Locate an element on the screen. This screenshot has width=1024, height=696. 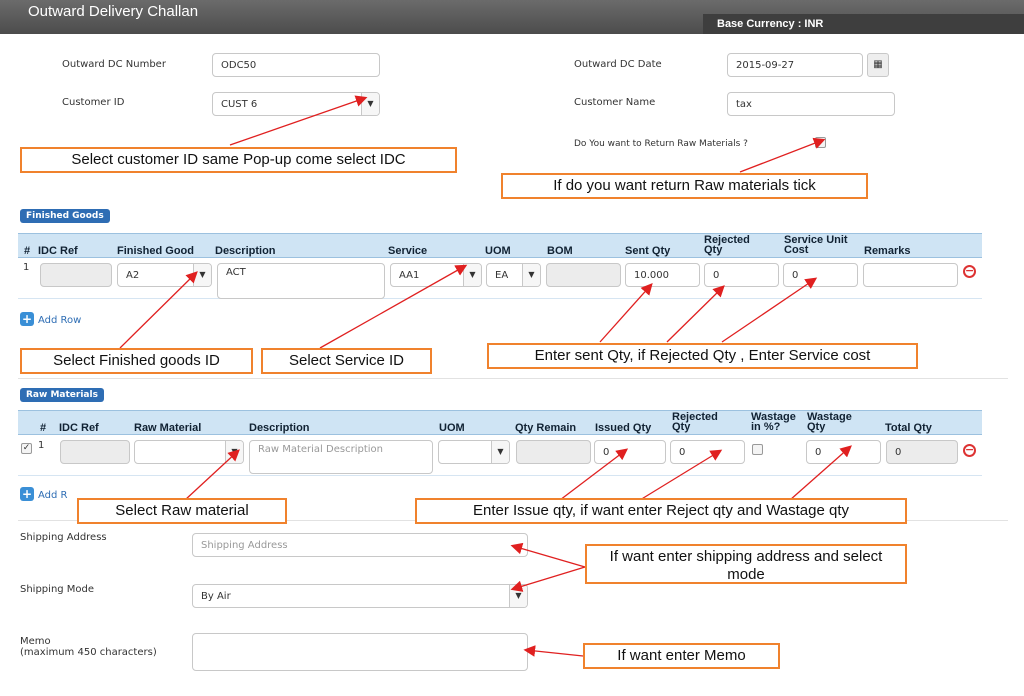
arrow-sent-qty is located at coordinates (626, 313).